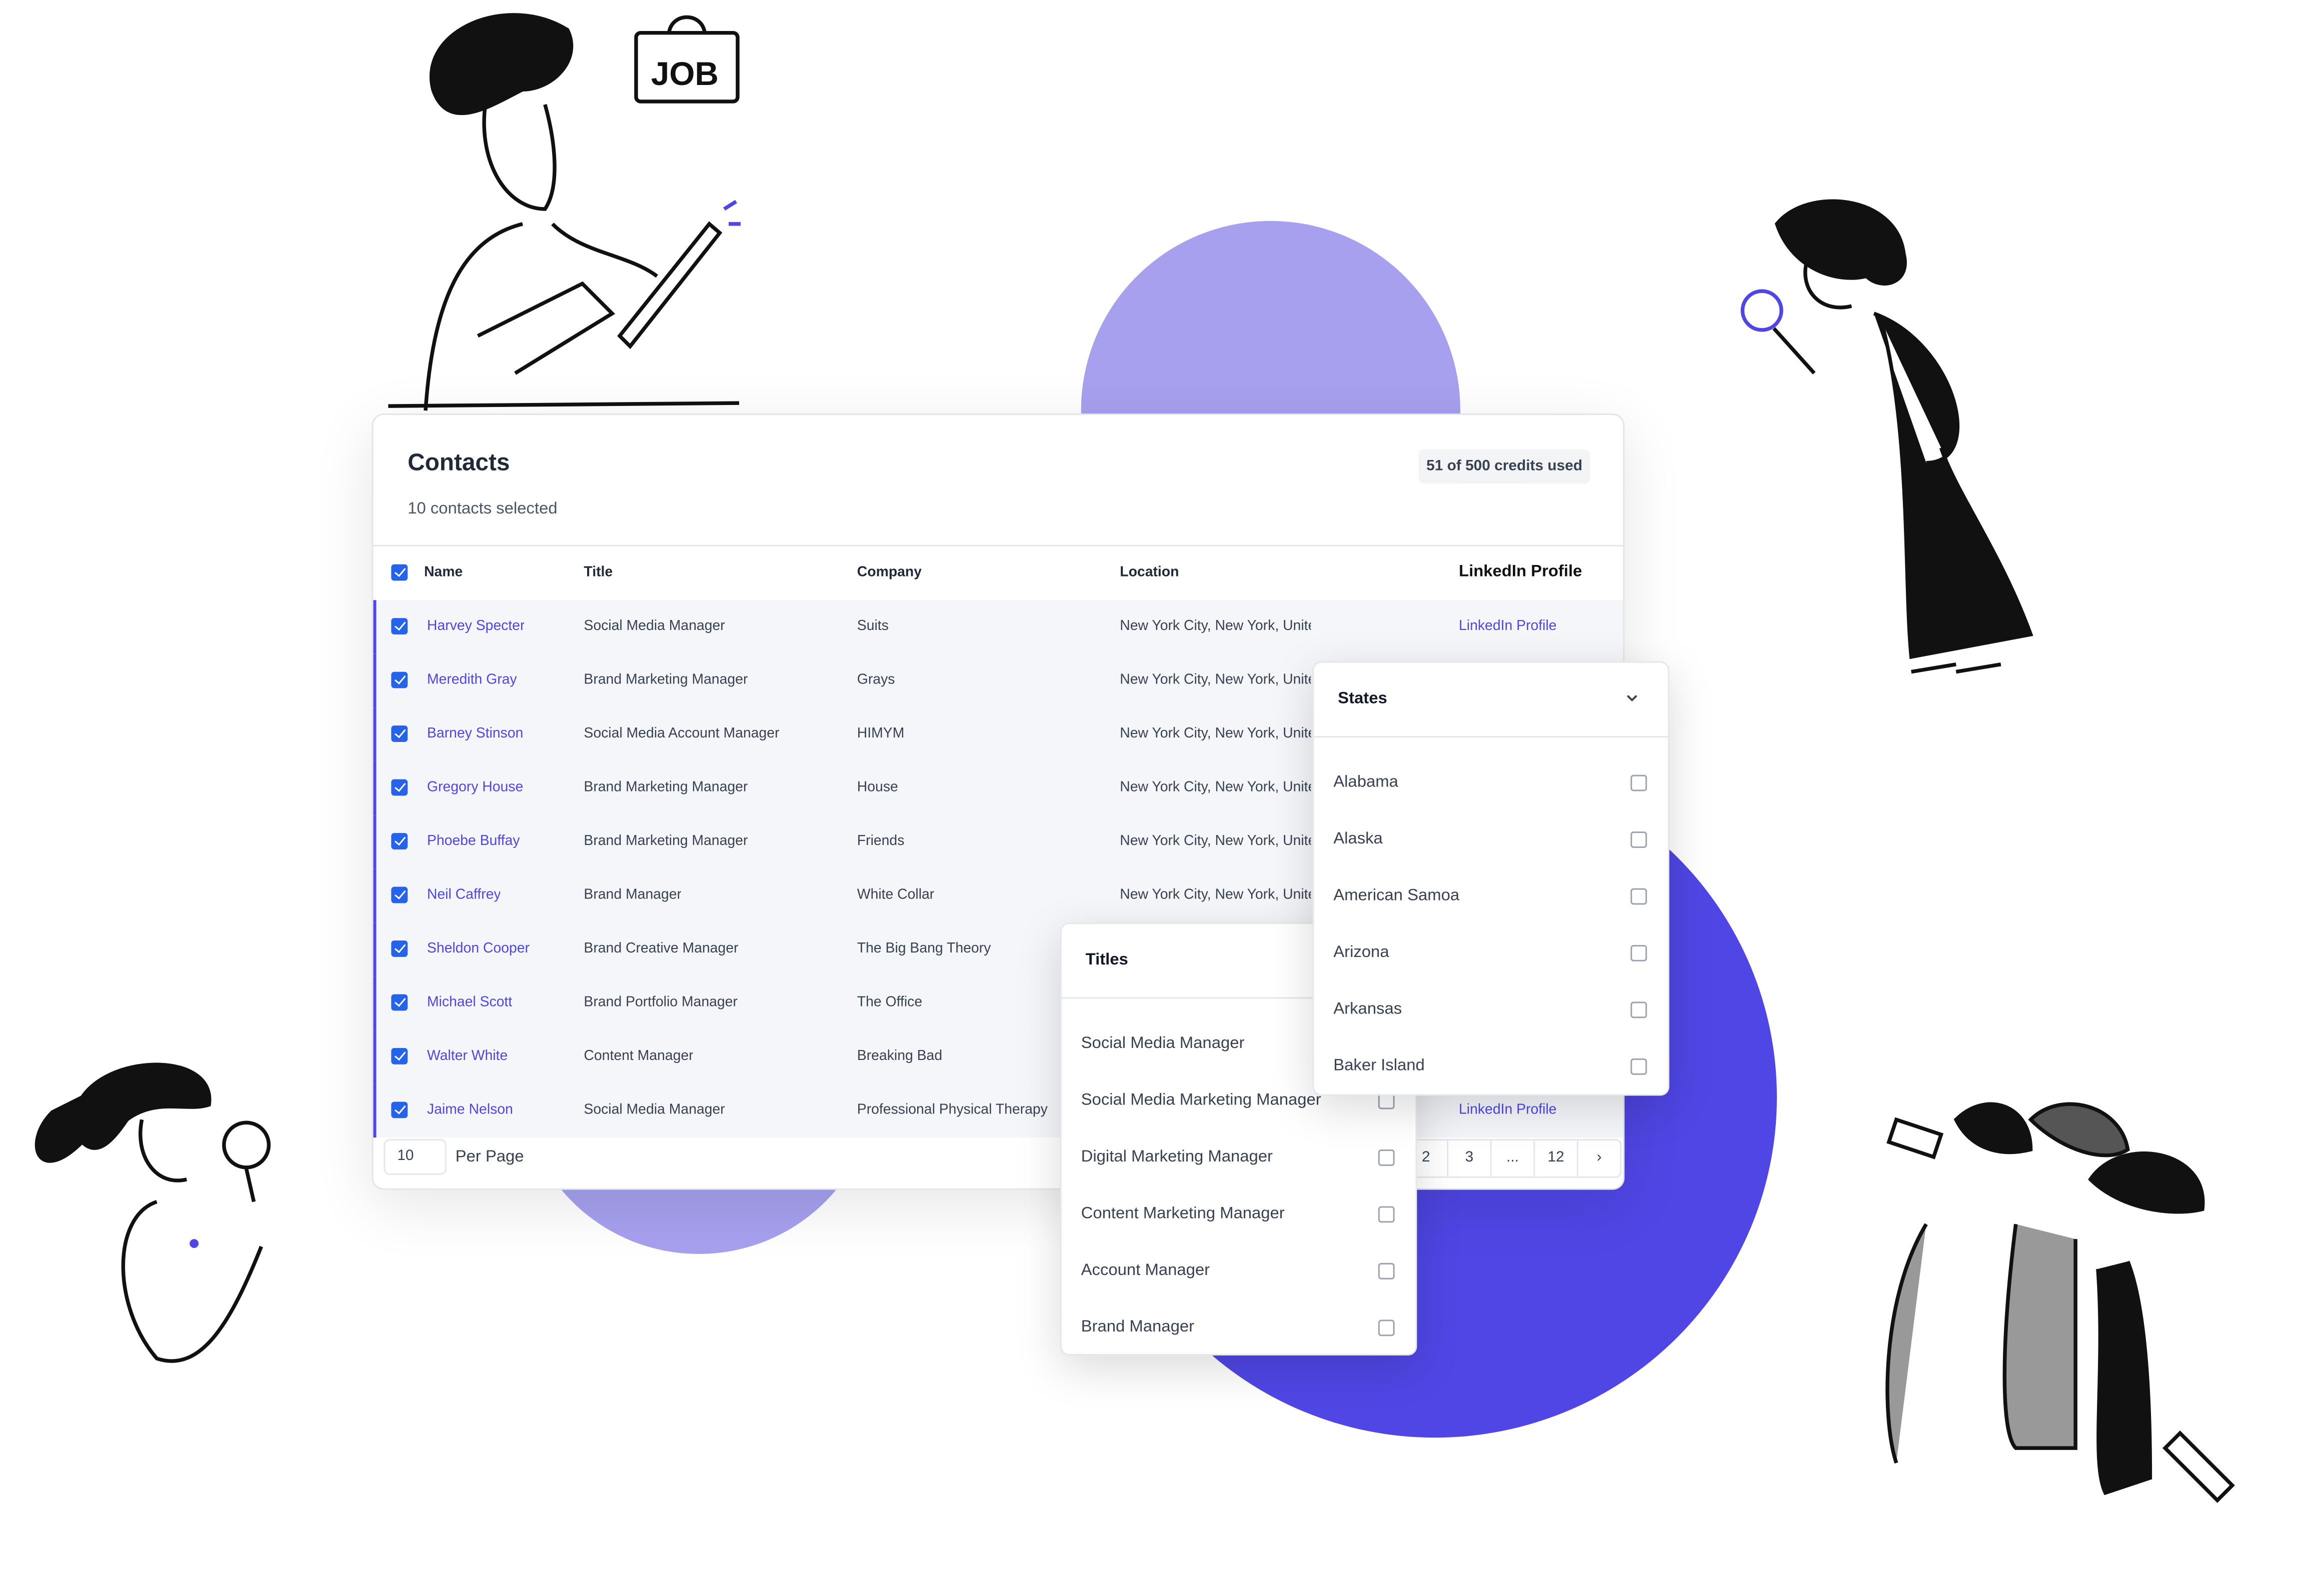 Image resolution: width=2307 pixels, height=1596 pixels. Describe the element at coordinates (400, 572) in the screenshot. I see `select-all-checkbox` at that location.